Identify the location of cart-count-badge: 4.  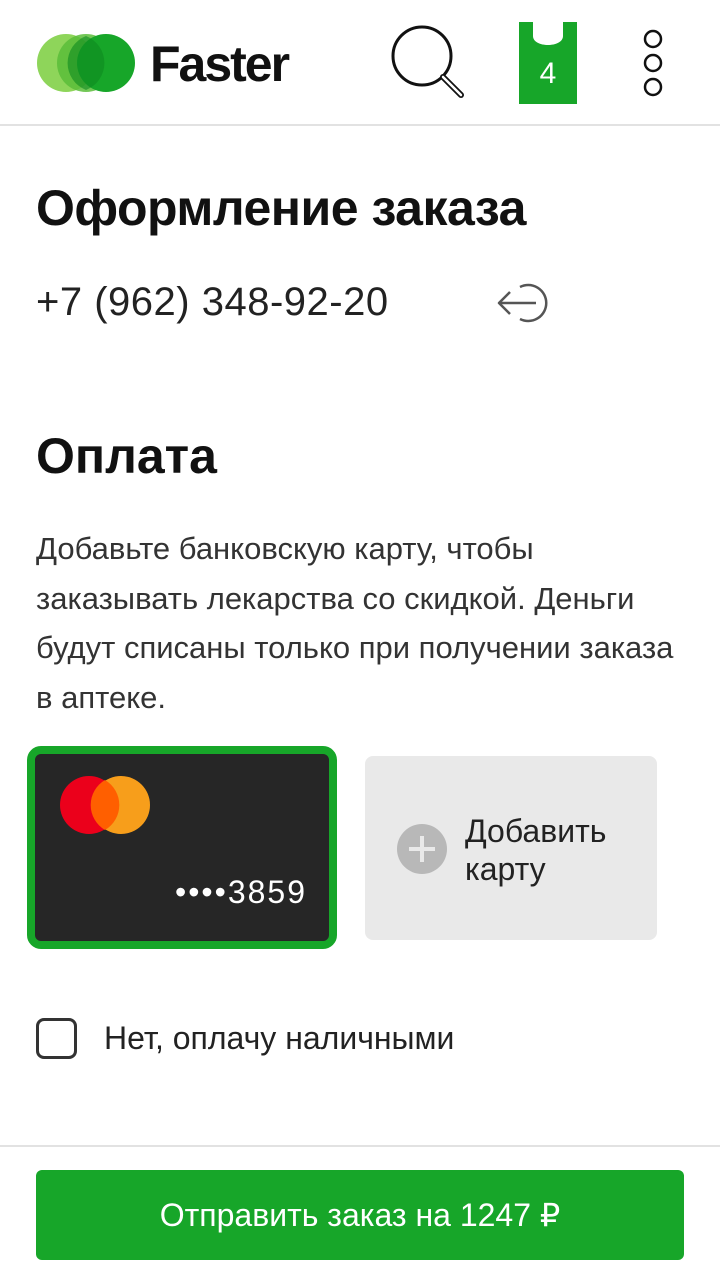
(548, 73).